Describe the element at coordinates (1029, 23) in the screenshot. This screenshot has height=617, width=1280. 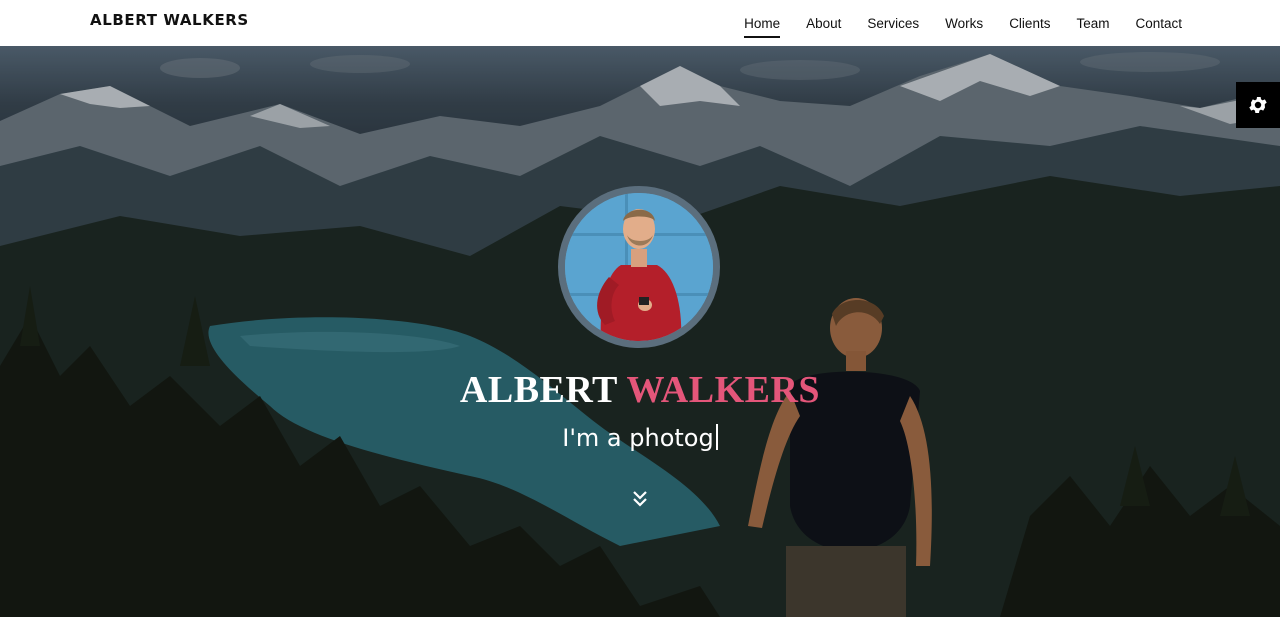
I see `nav-clients: Clients` at that location.